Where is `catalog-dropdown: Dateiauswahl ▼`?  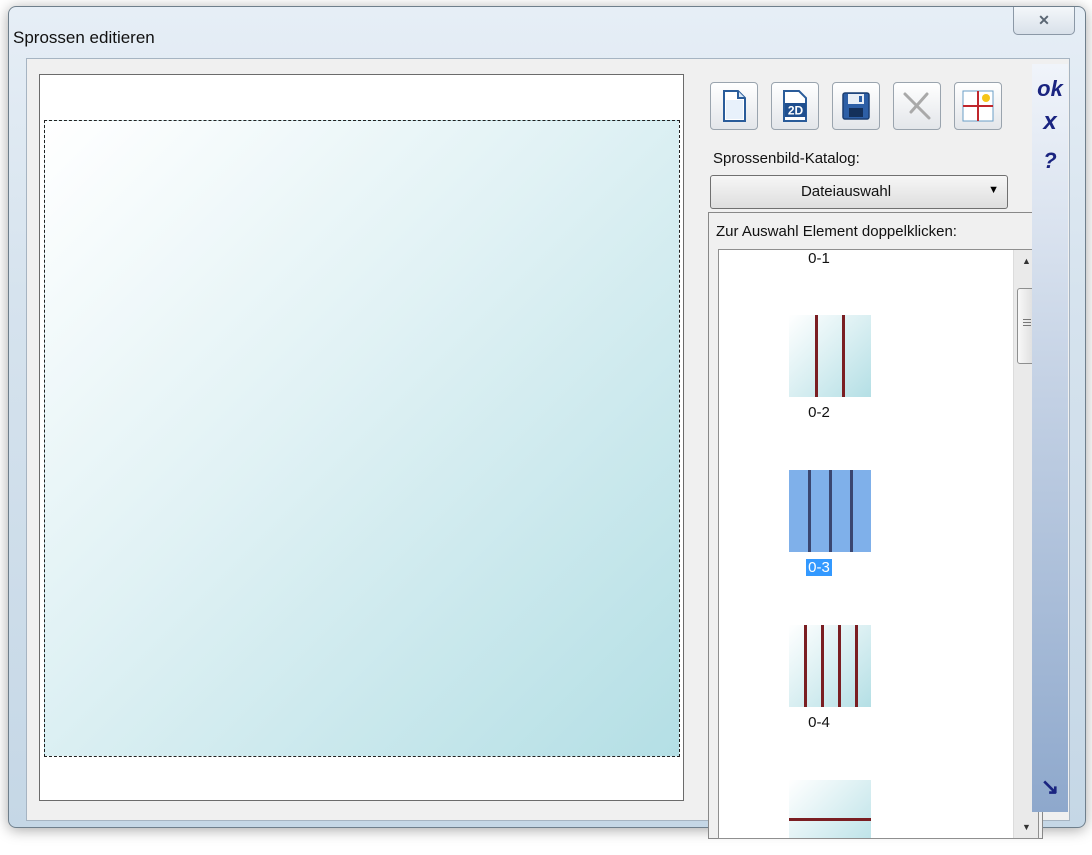
catalog-dropdown: Dateiauswahl ▼ is located at coordinates (859, 192).